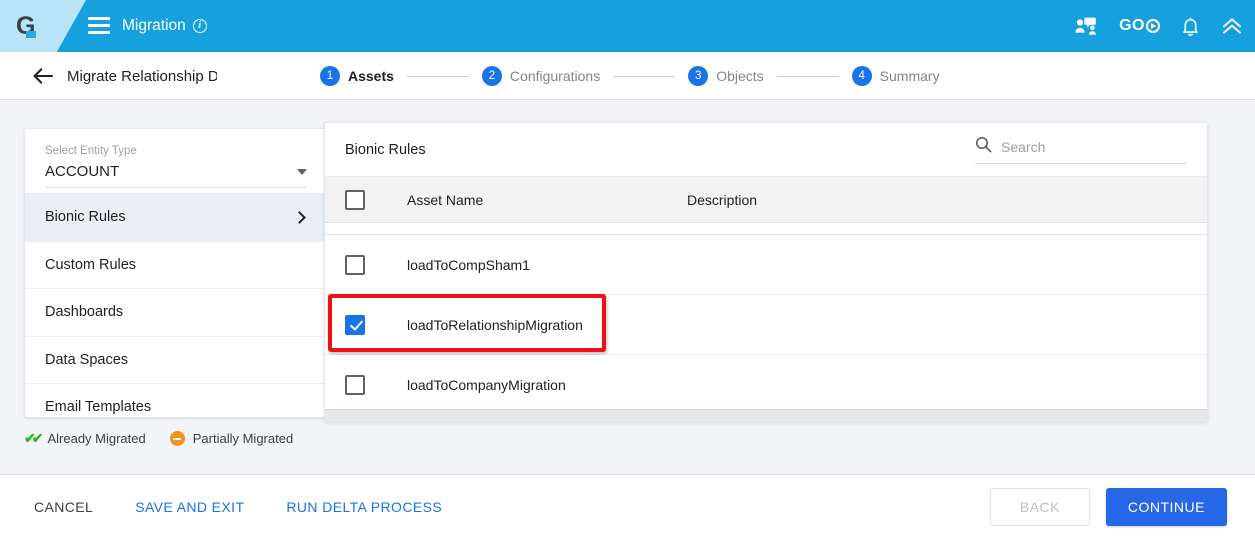 The height and width of the screenshot is (538, 1255). What do you see at coordinates (84, 312) in the screenshot?
I see `sidebar-item-label: Dashboards` at bounding box center [84, 312].